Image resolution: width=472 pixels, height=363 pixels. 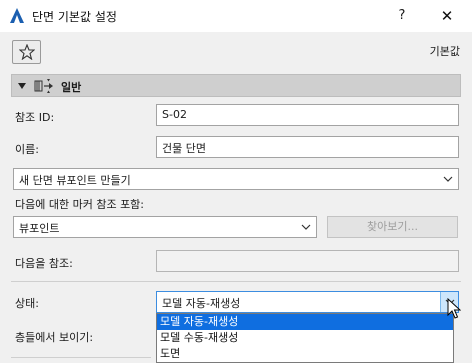 I want to click on show-on-stories-label: 층들에서 보이기:, so click(x=54, y=337).